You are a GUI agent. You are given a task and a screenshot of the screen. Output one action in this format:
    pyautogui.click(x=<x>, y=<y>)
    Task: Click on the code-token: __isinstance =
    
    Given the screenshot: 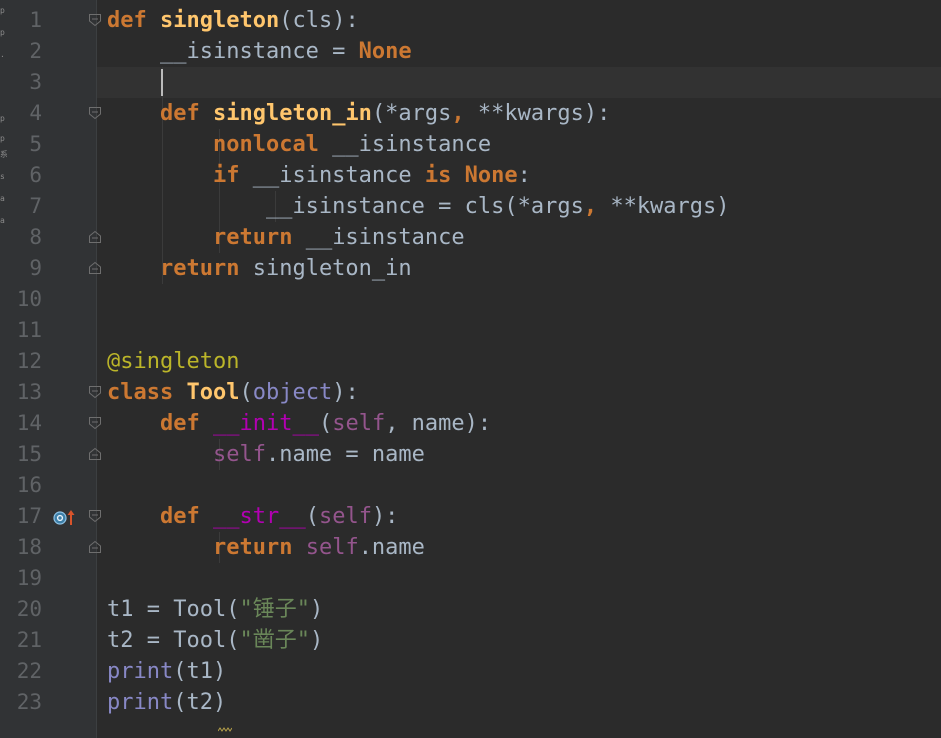 What is the action you would take?
    pyautogui.click(x=233, y=51)
    